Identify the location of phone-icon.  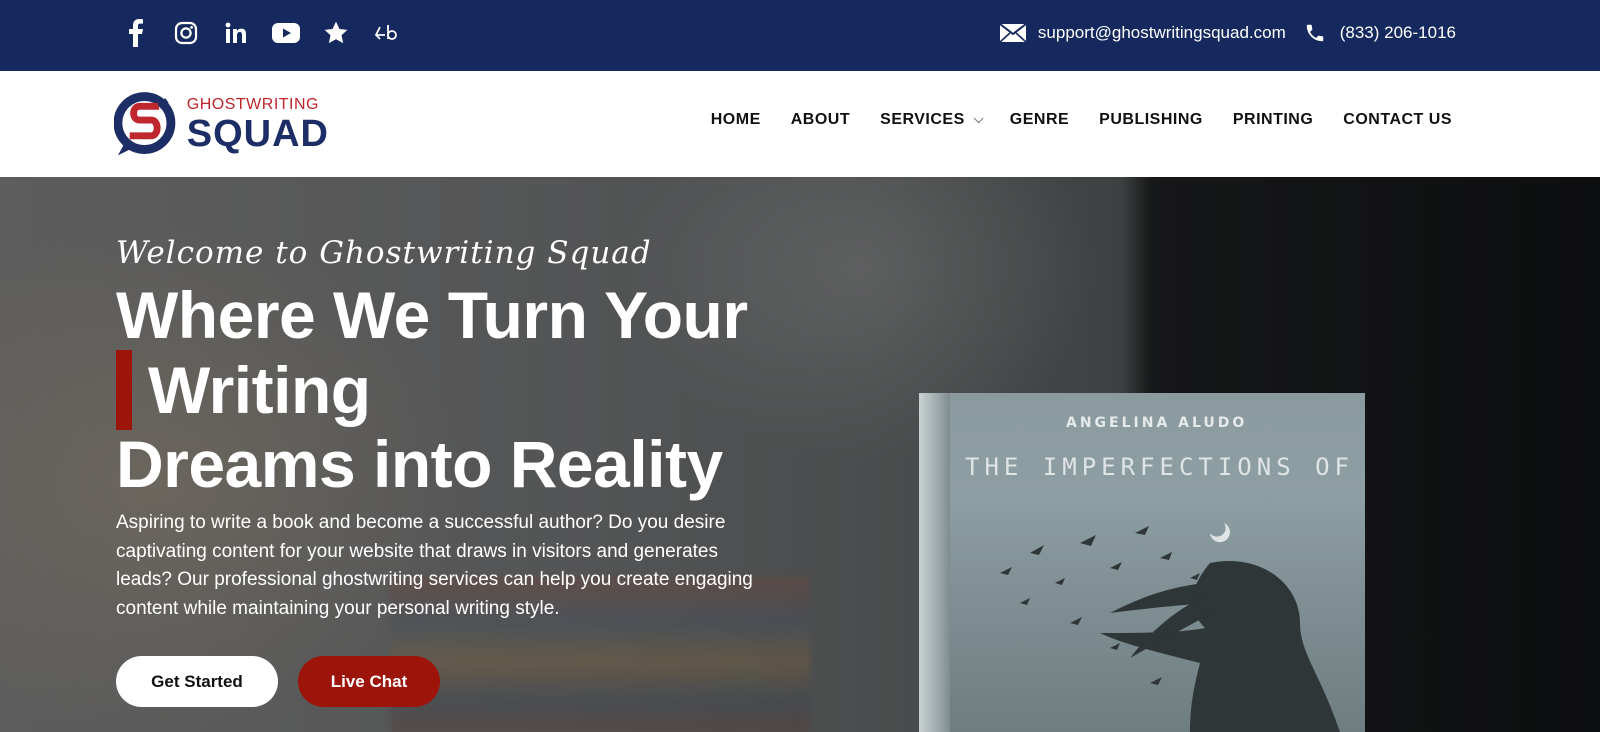
(1315, 33).